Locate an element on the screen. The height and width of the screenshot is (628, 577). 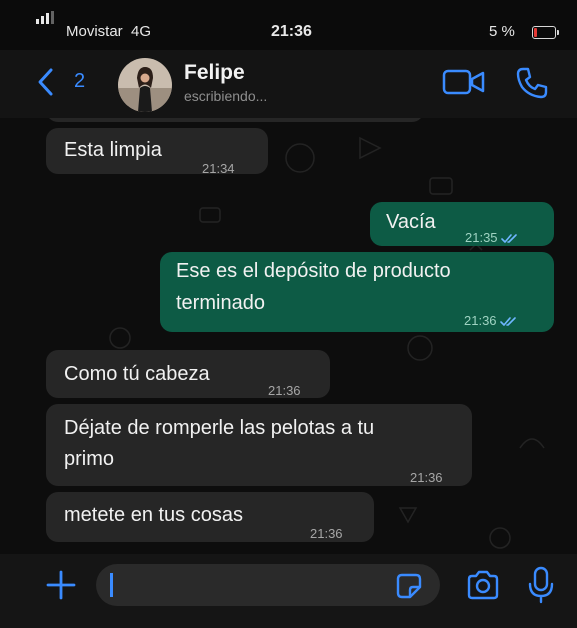
message-text: Ese es el depósito de producto is located at coordinates (313, 271).